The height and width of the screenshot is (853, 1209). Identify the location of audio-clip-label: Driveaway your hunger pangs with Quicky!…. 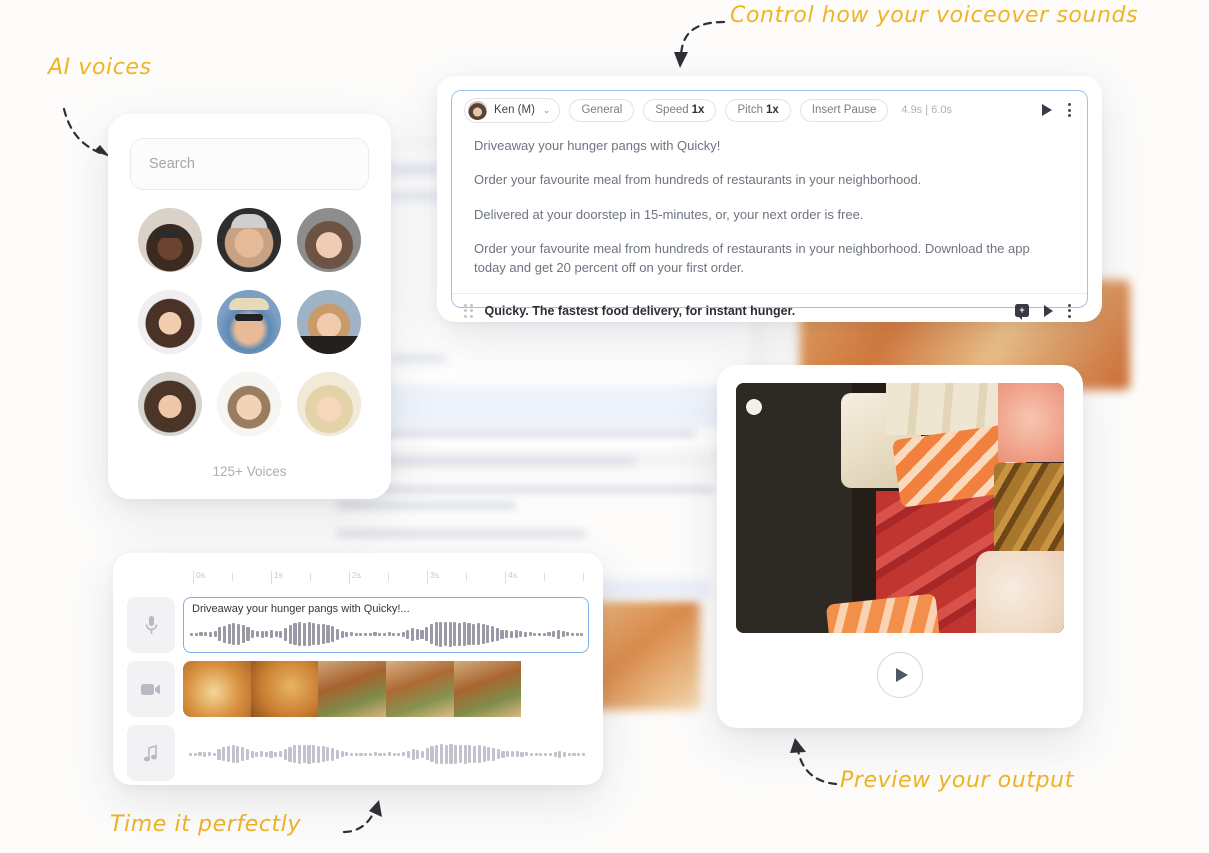
(301, 609).